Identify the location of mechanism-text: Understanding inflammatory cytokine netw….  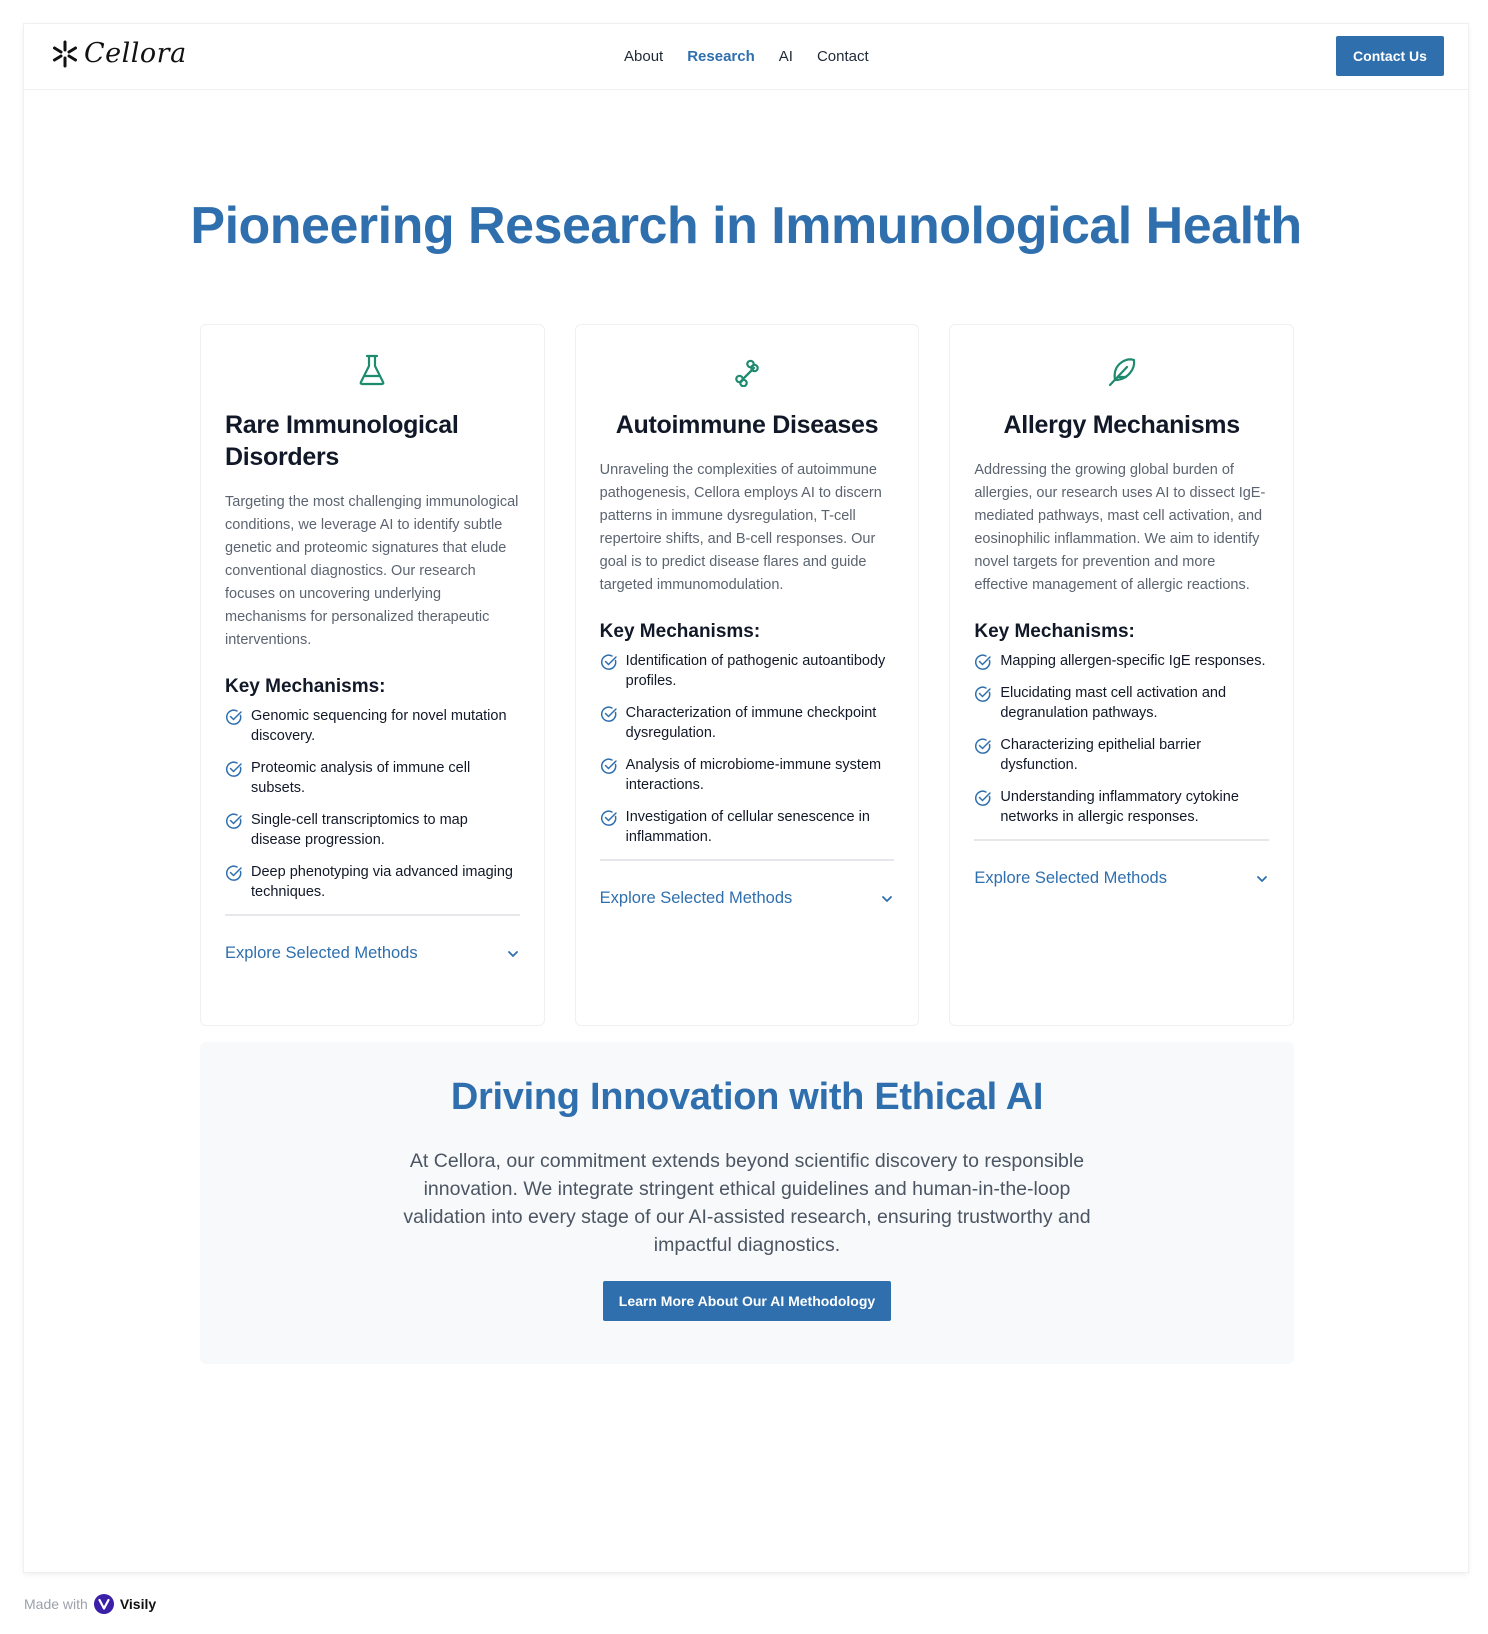
(1119, 807).